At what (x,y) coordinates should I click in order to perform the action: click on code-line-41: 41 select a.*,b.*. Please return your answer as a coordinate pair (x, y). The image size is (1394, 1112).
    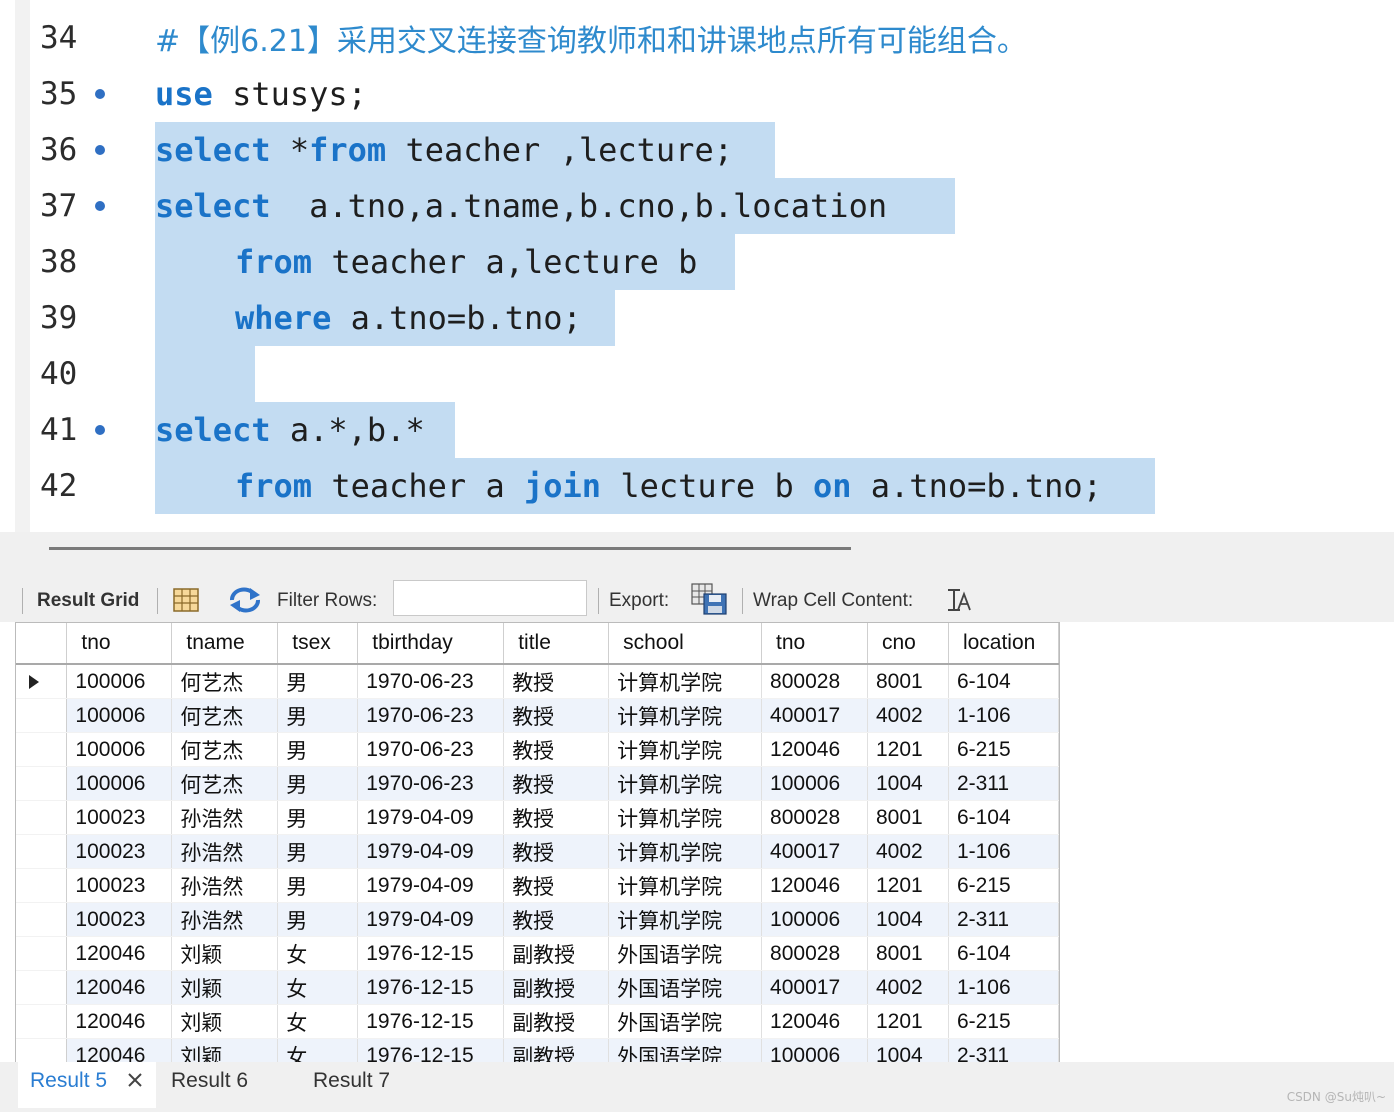
    Looking at the image, I should click on (704, 430).